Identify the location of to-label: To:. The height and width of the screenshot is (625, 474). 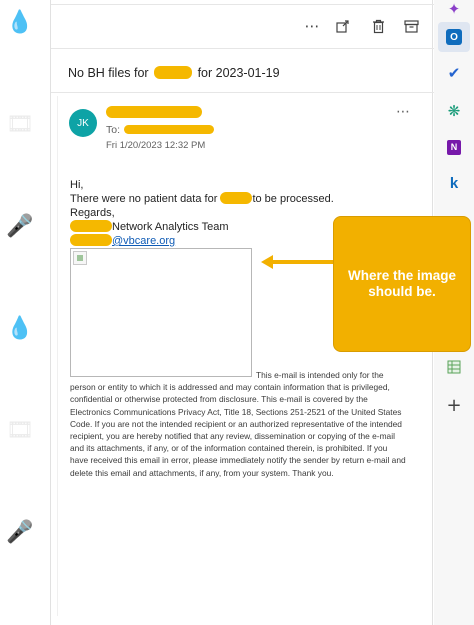
(113, 130).